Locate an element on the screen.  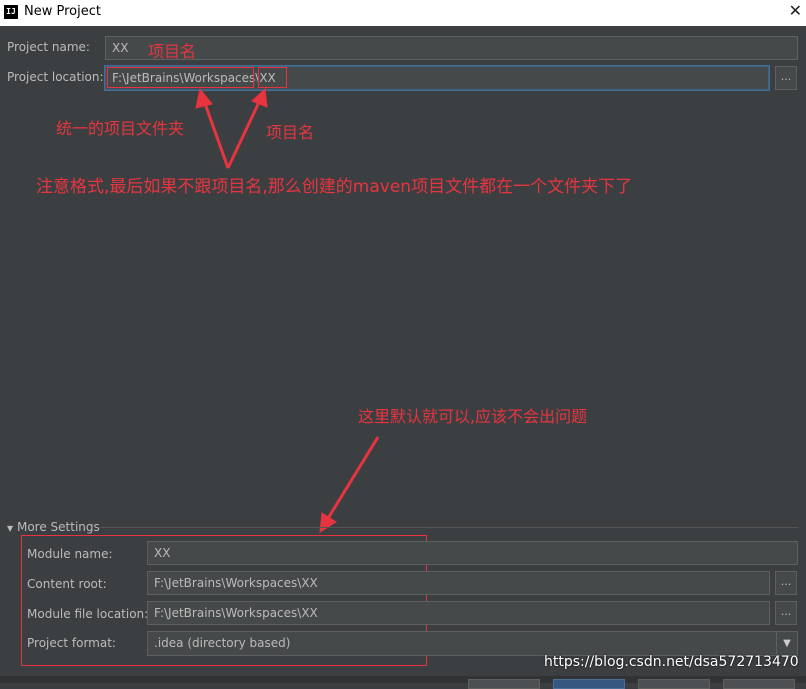
arrow-to-workspace-path is located at coordinates (215, 133).